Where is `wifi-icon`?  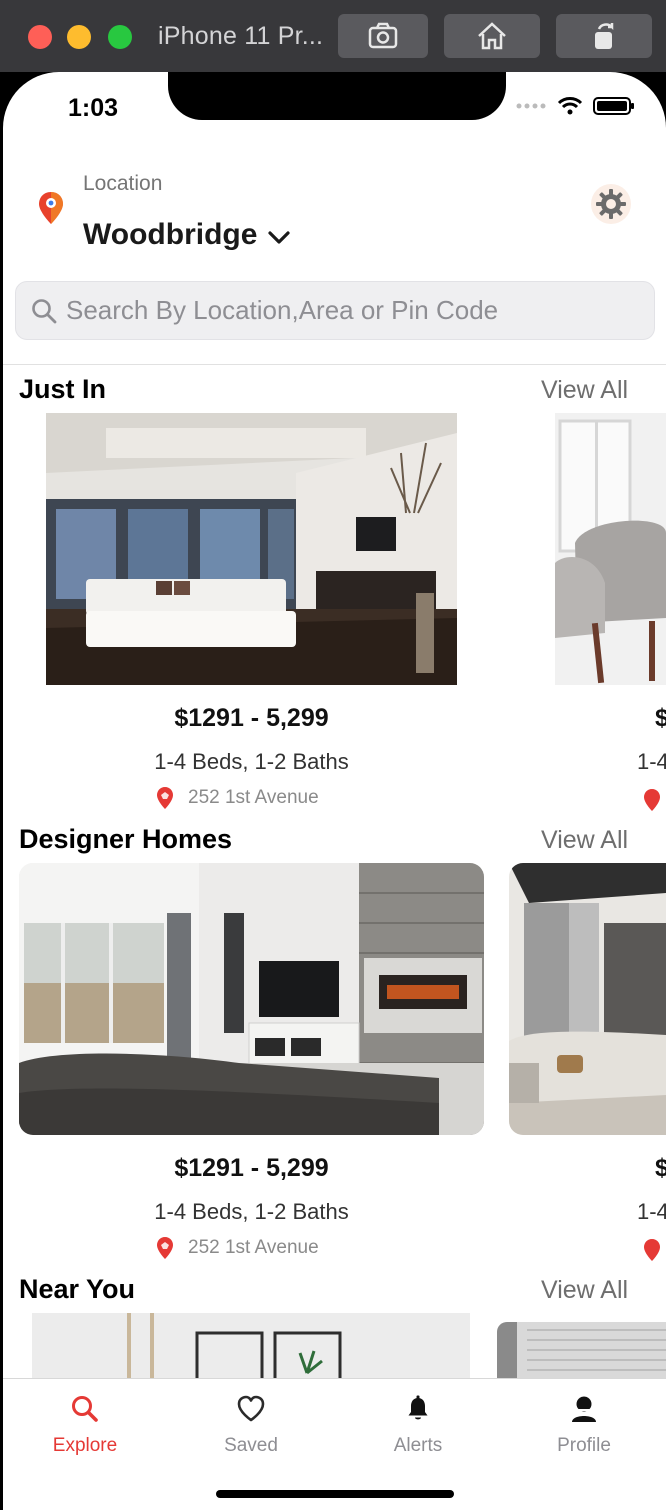 wifi-icon is located at coordinates (570, 106).